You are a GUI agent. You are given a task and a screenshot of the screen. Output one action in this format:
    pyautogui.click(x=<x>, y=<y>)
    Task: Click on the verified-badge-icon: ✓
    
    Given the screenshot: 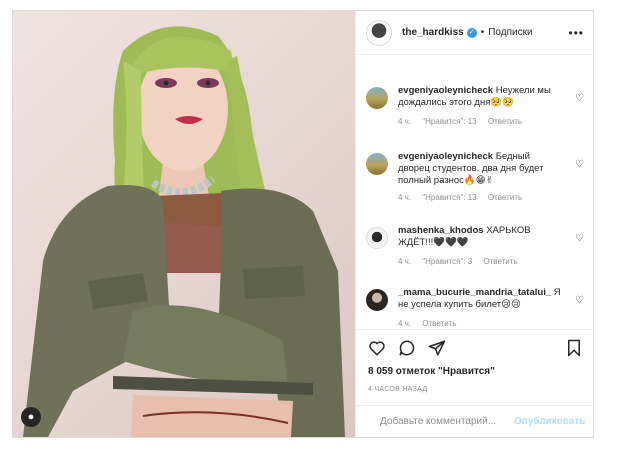 What is the action you would take?
    pyautogui.click(x=471, y=32)
    